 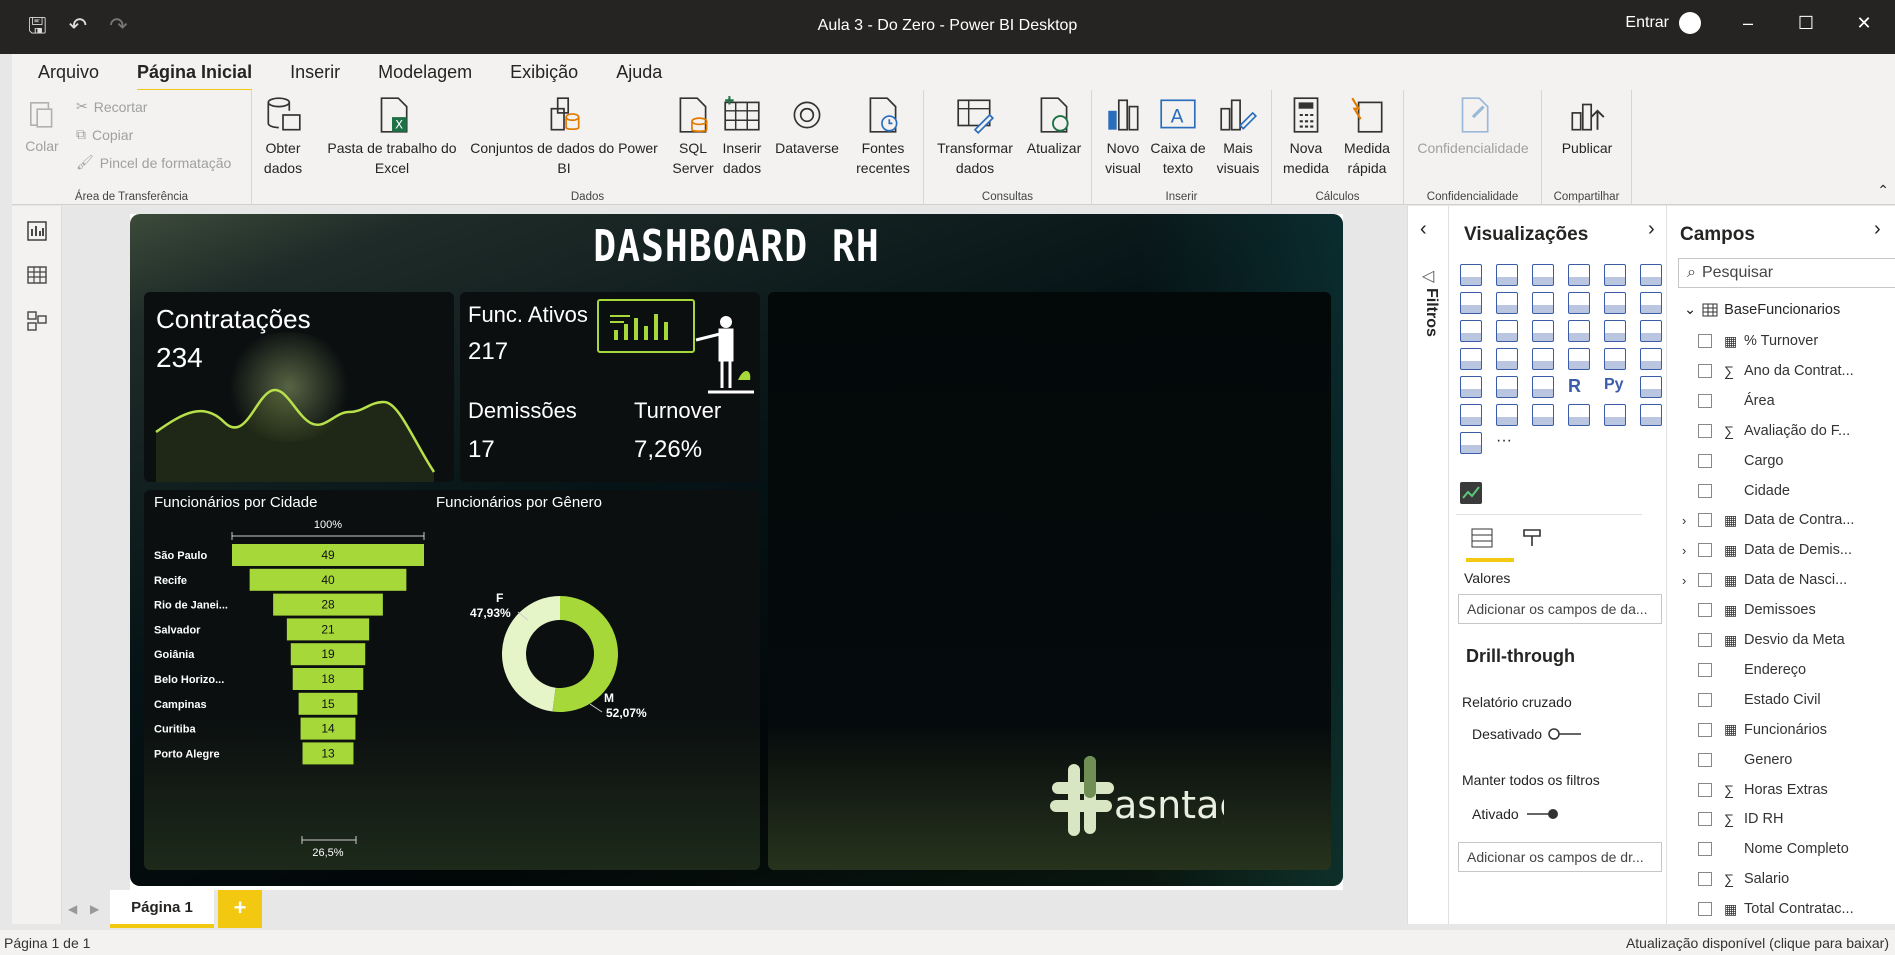 What do you see at coordinates (1507, 387) in the screenshot?
I see `table-visual-icon` at bounding box center [1507, 387].